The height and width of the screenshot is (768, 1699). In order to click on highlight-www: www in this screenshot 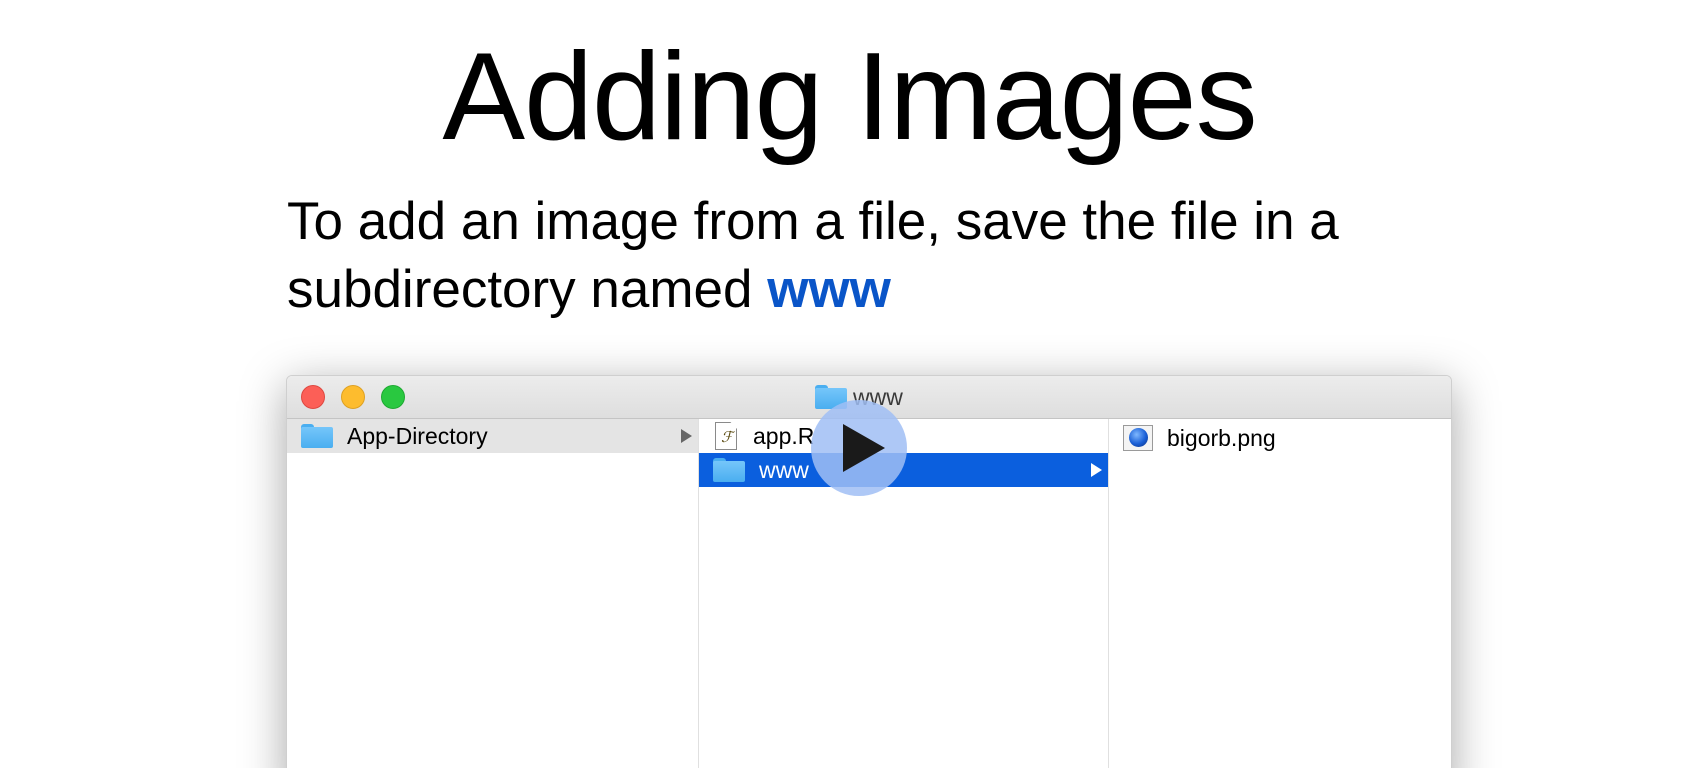, I will do `click(829, 289)`.